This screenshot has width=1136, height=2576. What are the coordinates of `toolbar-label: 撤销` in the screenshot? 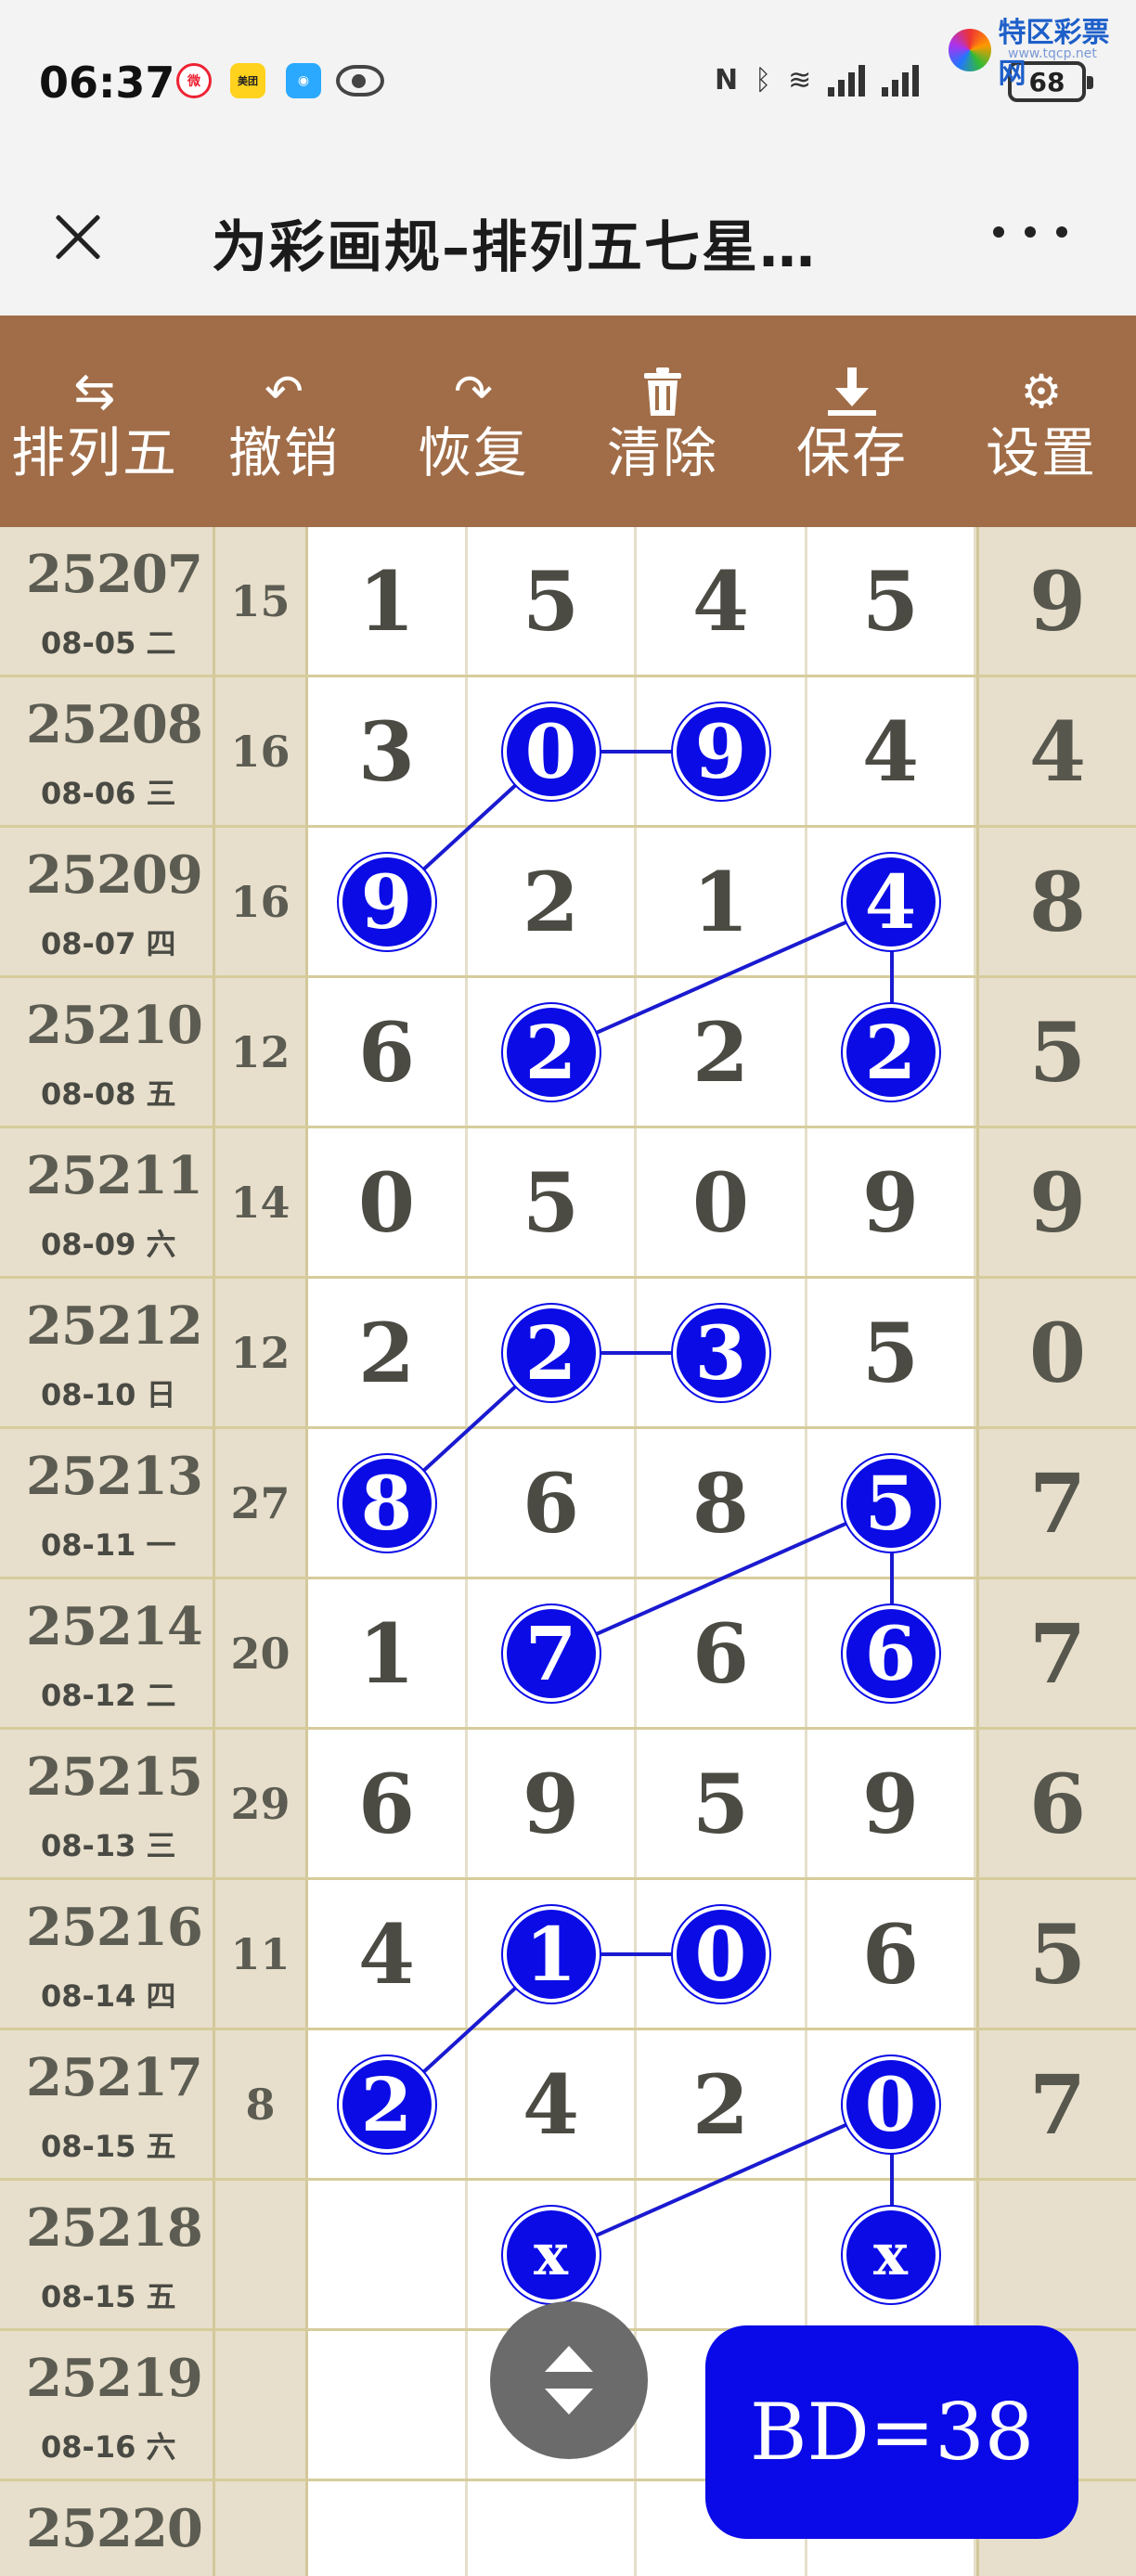 It's located at (283, 453).